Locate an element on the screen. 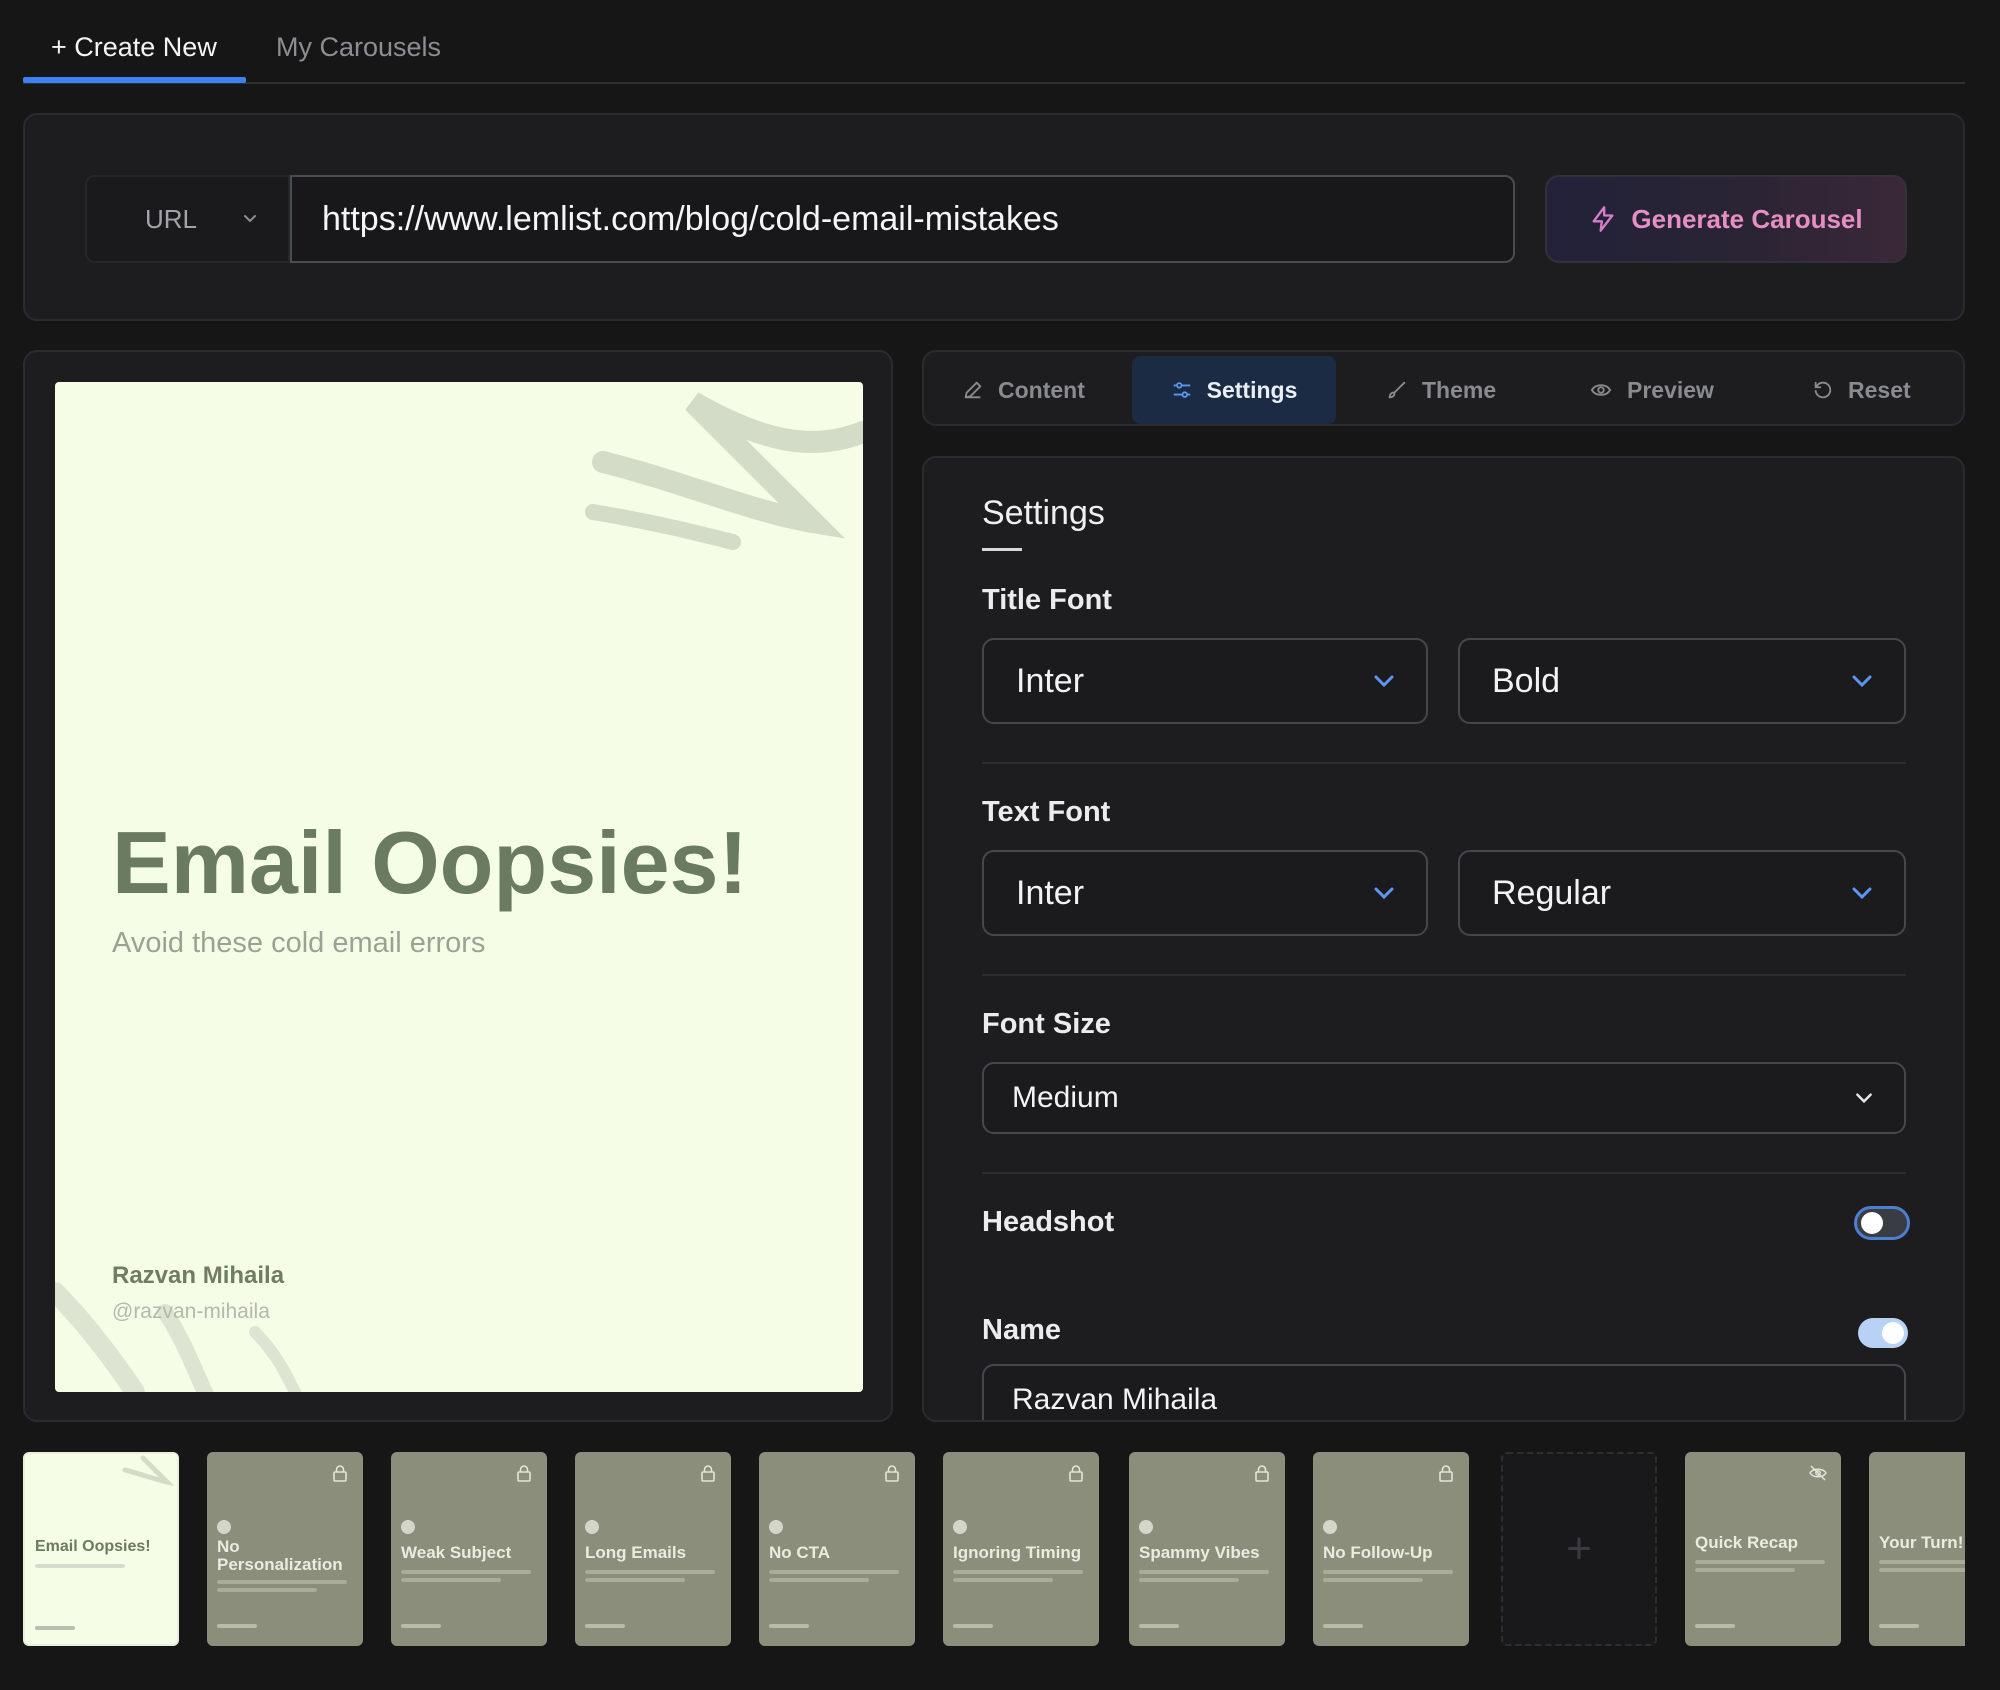 The height and width of the screenshot is (1690, 2000). thumbnail-title: No Personalization is located at coordinates (280, 1555).